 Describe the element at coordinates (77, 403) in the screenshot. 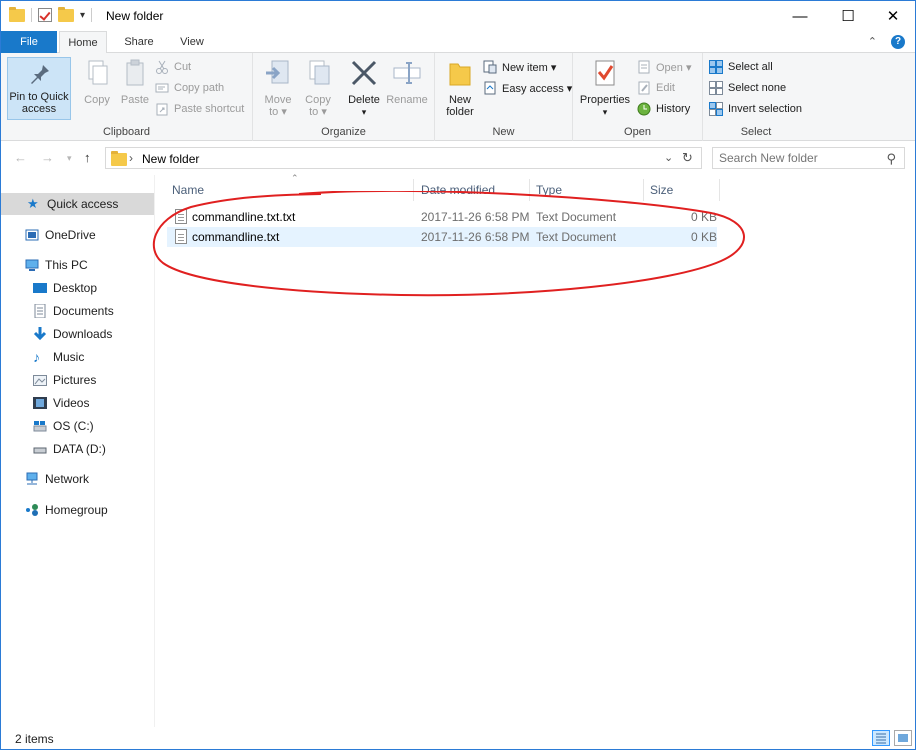

I see `nav-videos: Videos` at that location.